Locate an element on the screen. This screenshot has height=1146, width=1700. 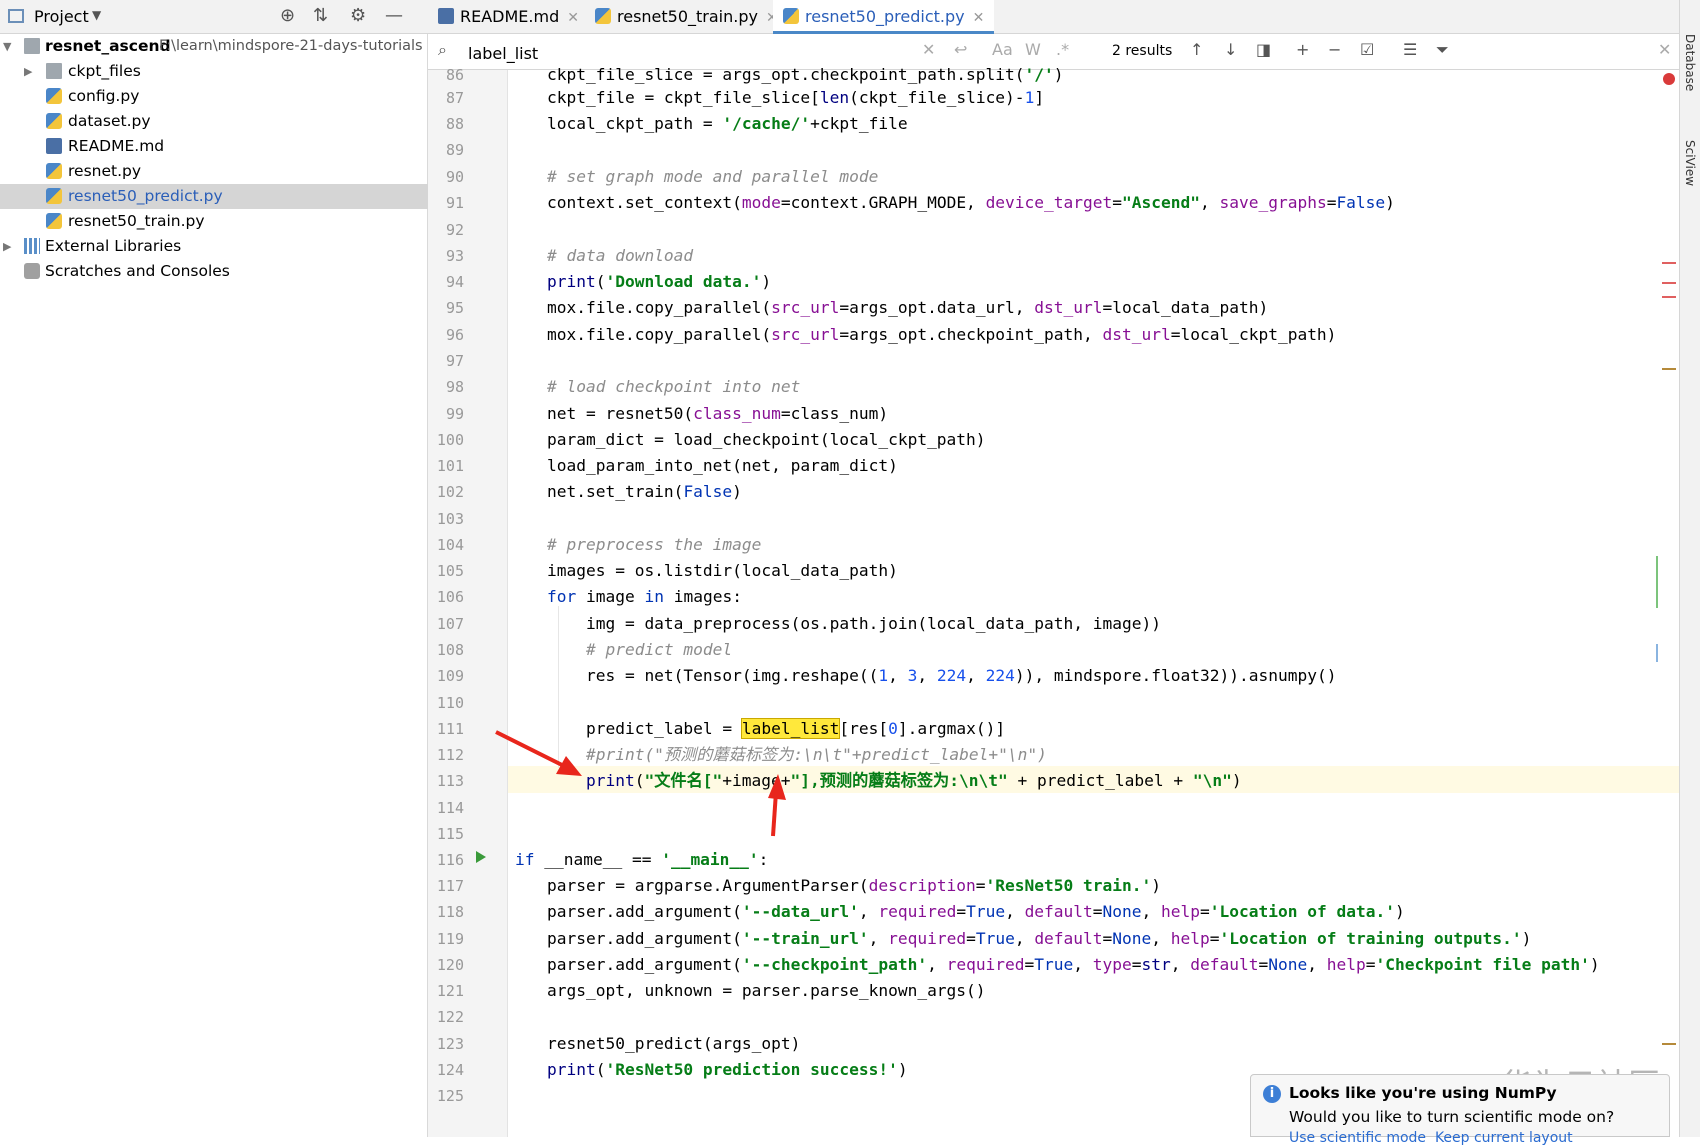
sciview-tool-button: SciView is located at coordinates (1690, 163).